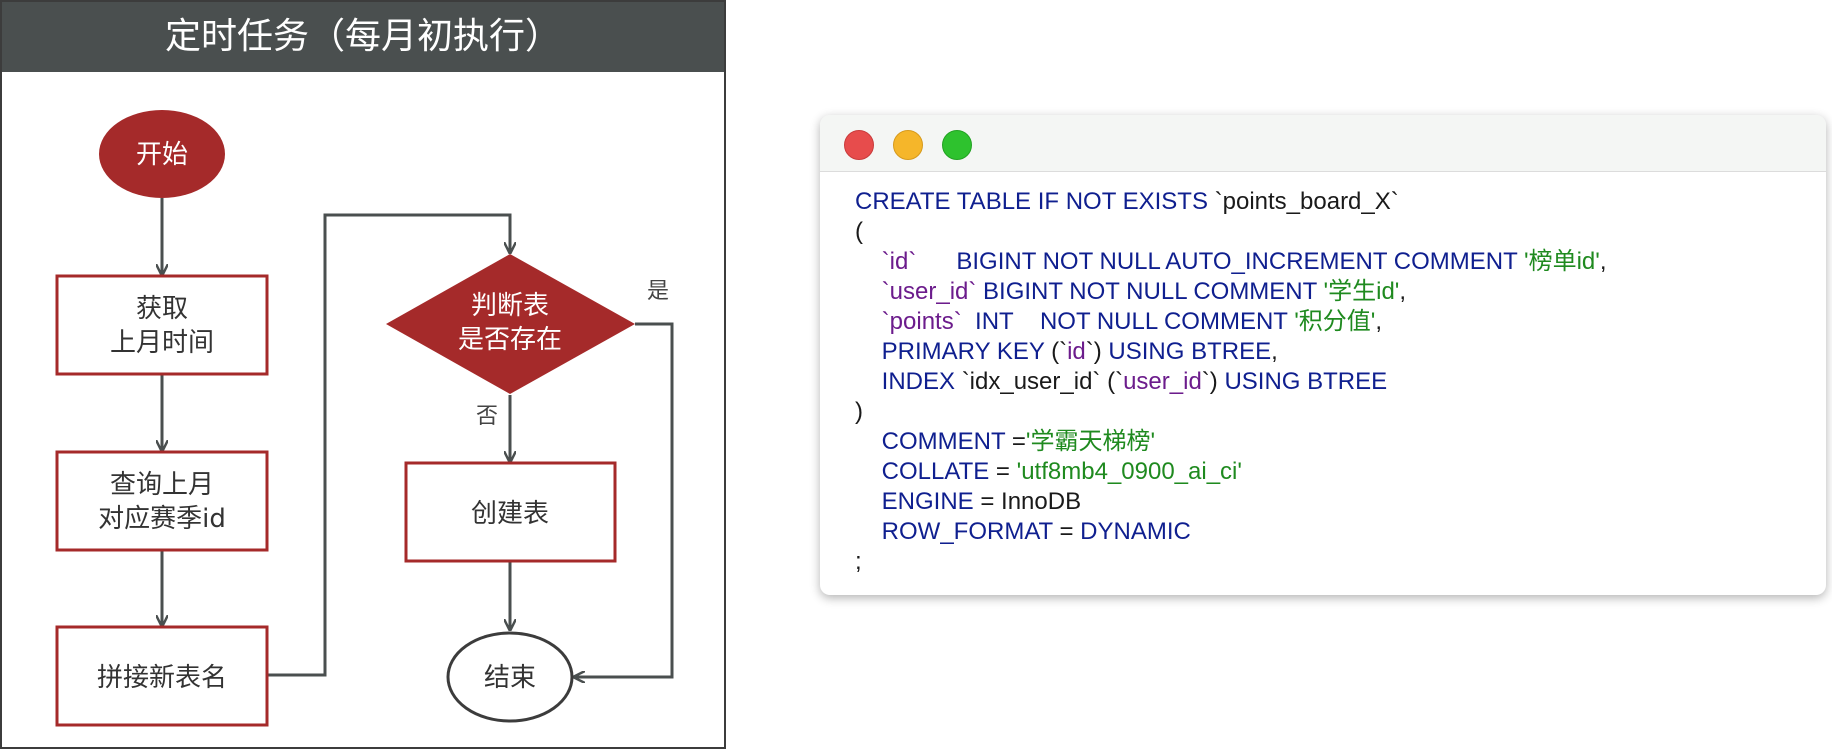 The height and width of the screenshot is (749, 1832). Describe the element at coordinates (1330, 562) in the screenshot. I see `code-line: ;` at that location.